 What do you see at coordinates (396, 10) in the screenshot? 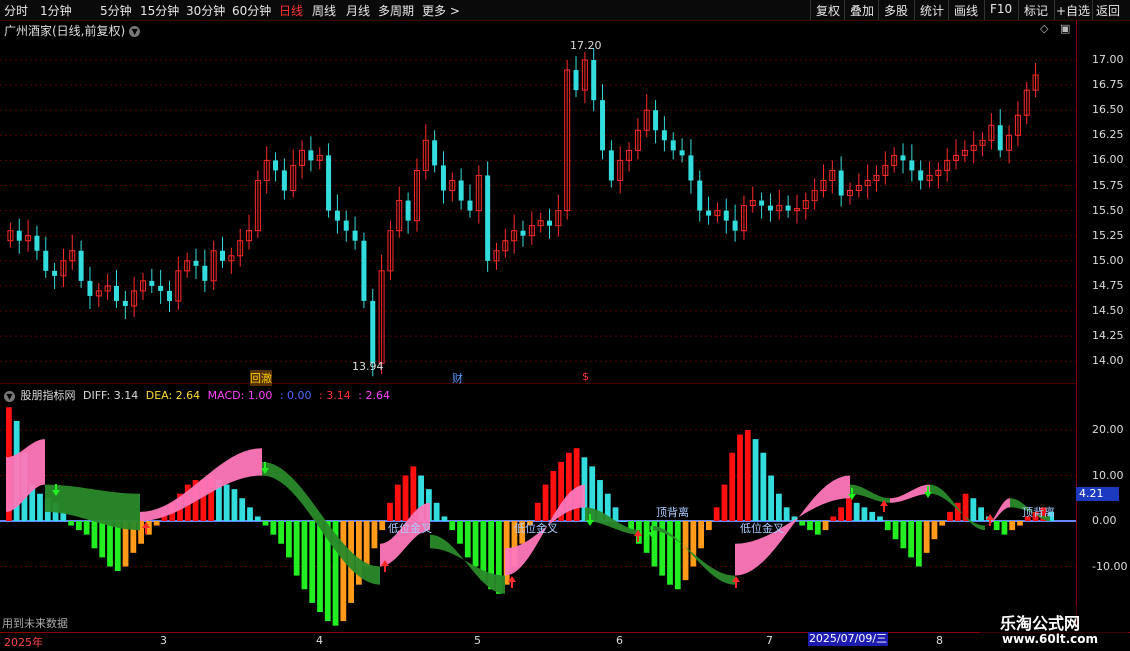
I see `tab-multi-period: 多周期` at bounding box center [396, 10].